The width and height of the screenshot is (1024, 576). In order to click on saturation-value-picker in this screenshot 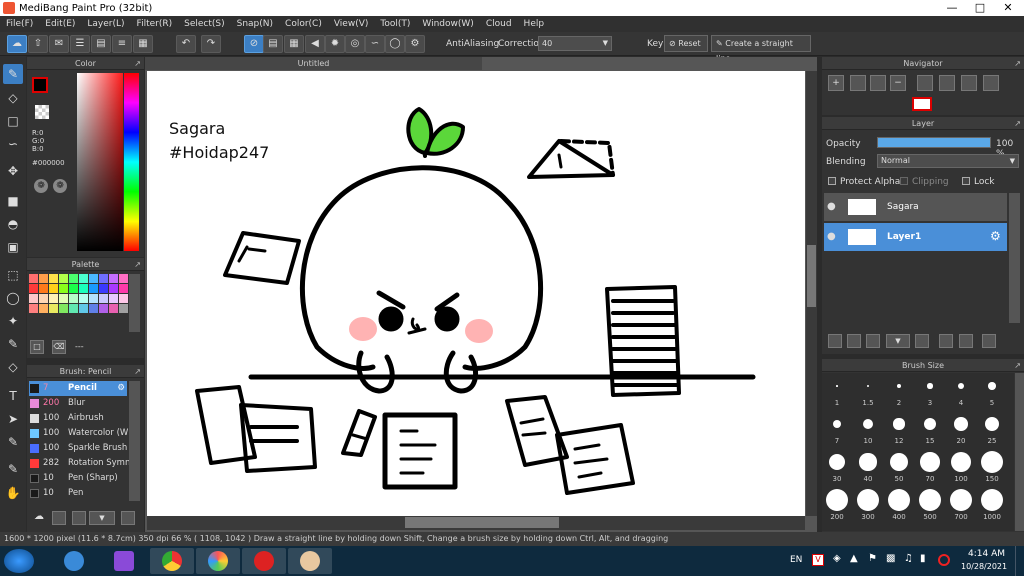, I will do `click(100, 162)`.